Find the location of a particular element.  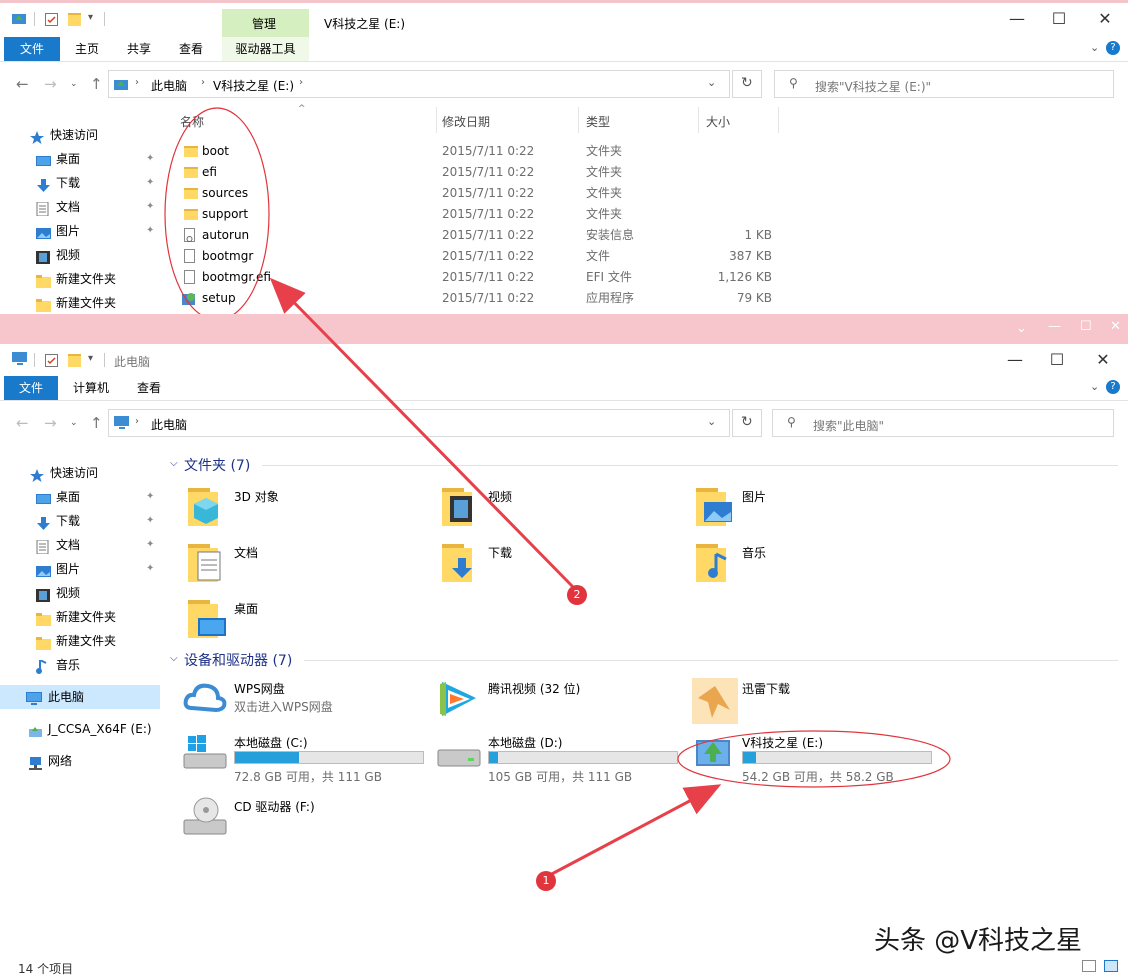

watermark: 头条 @V科技之星 is located at coordinates (978, 941).